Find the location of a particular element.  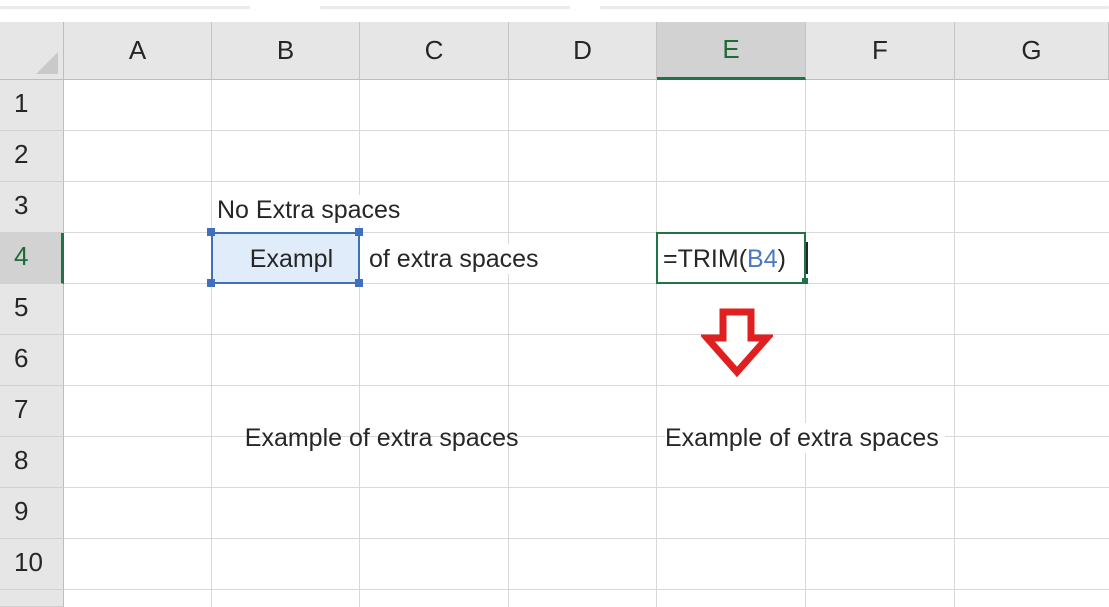

column-header-c: C is located at coordinates (434, 51).